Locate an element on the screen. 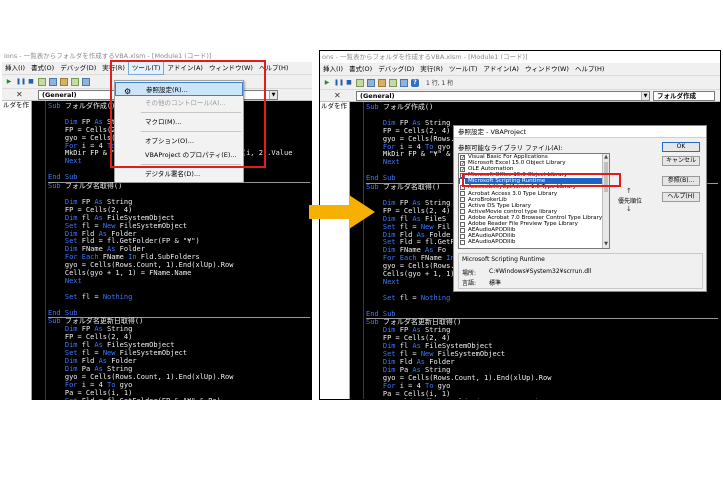 The image size is (723, 481). cancel-button: キャンセル is located at coordinates (681, 161).